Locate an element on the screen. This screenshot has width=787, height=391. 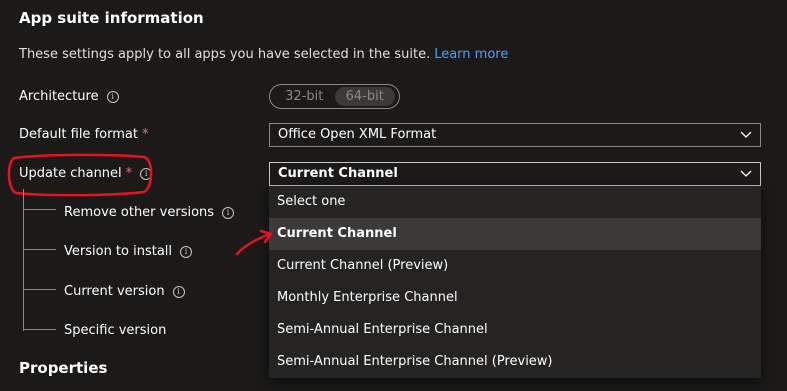
listbox-option: Current Channel (Preview) is located at coordinates (515, 266).